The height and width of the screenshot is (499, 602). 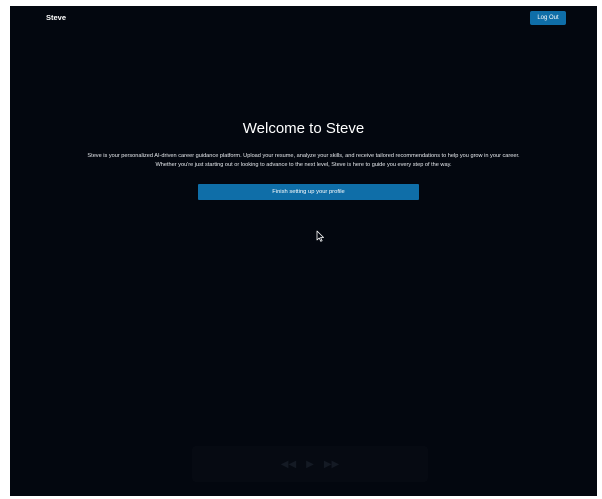 What do you see at coordinates (56, 17) in the screenshot?
I see `brand-logo-text: Steve` at bounding box center [56, 17].